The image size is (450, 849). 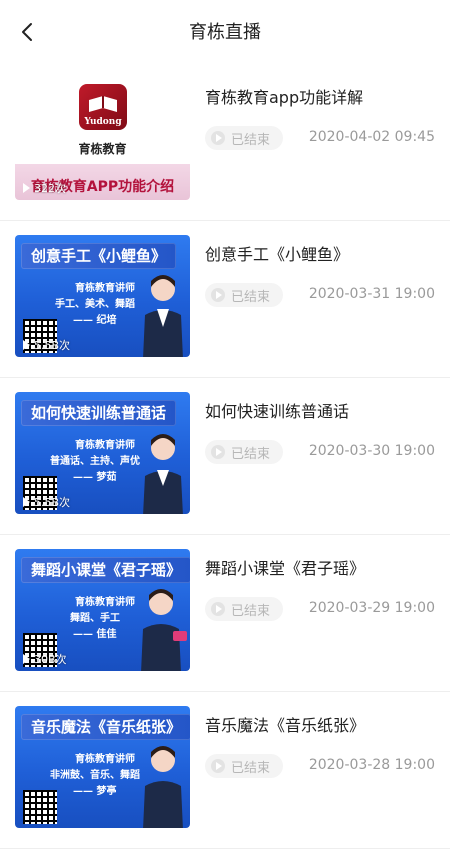 What do you see at coordinates (102, 139) in the screenshot?
I see `video-thumbnail: Yudong 育栋教育 育栋教育APP功能介绍 322次` at bounding box center [102, 139].